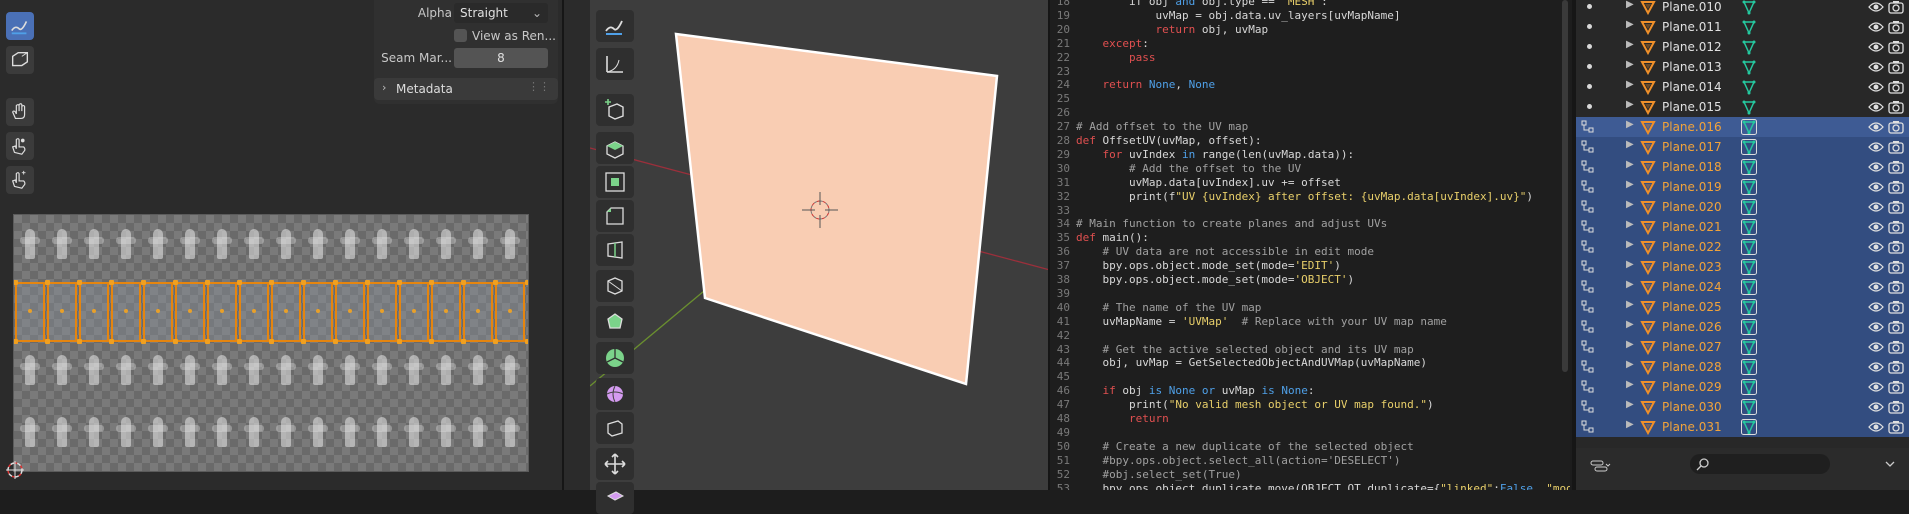 This screenshot has width=1909, height=514. What do you see at coordinates (466, 89) in the screenshot?
I see `metadata-panel-header: › Metadata ⋮⋮` at bounding box center [466, 89].